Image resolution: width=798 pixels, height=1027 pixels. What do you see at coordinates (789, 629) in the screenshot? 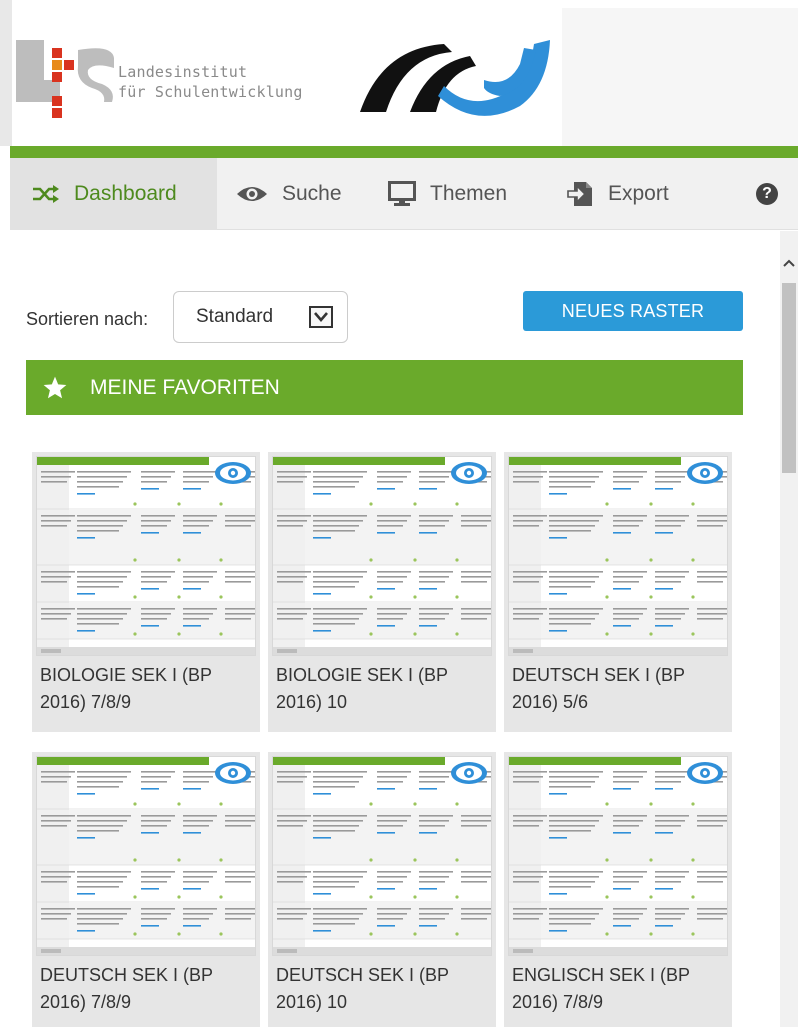
I see `scrollbar` at bounding box center [789, 629].